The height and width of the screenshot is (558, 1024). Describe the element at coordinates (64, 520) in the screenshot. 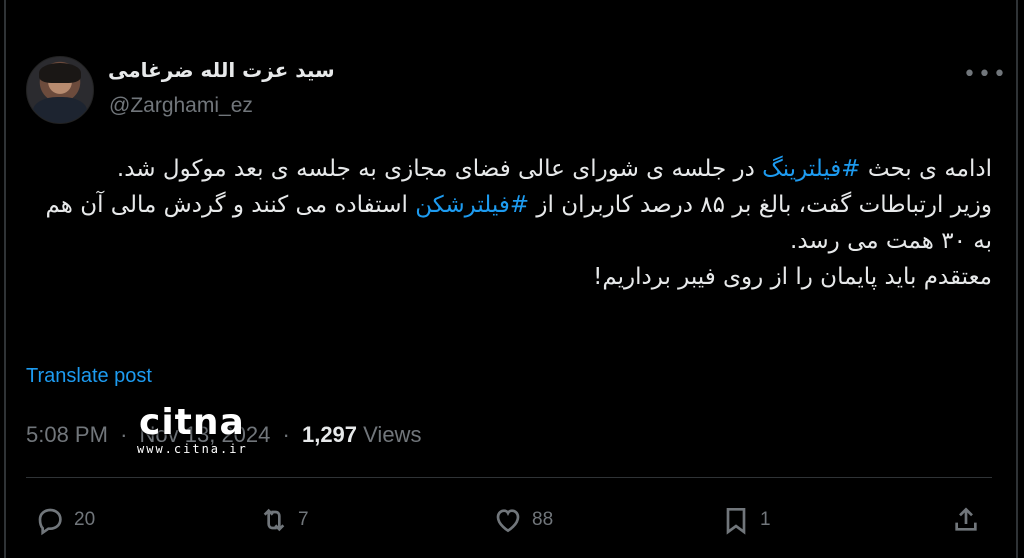

I see `reply-button: 20` at that location.